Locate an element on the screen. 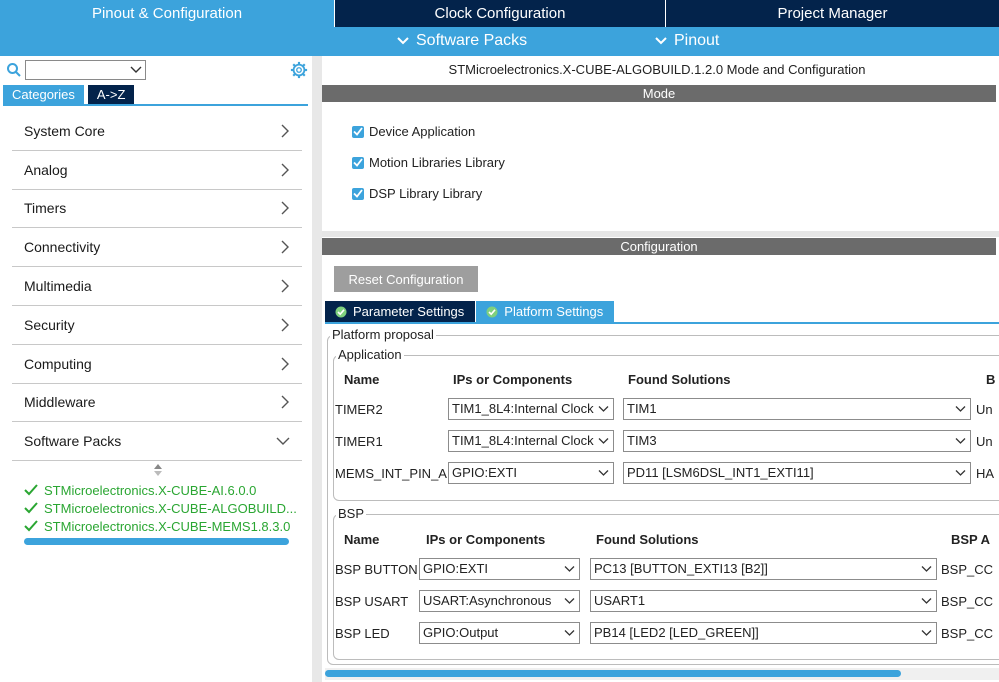 This screenshot has height=682, width=999. search-combo is located at coordinates (85, 70).